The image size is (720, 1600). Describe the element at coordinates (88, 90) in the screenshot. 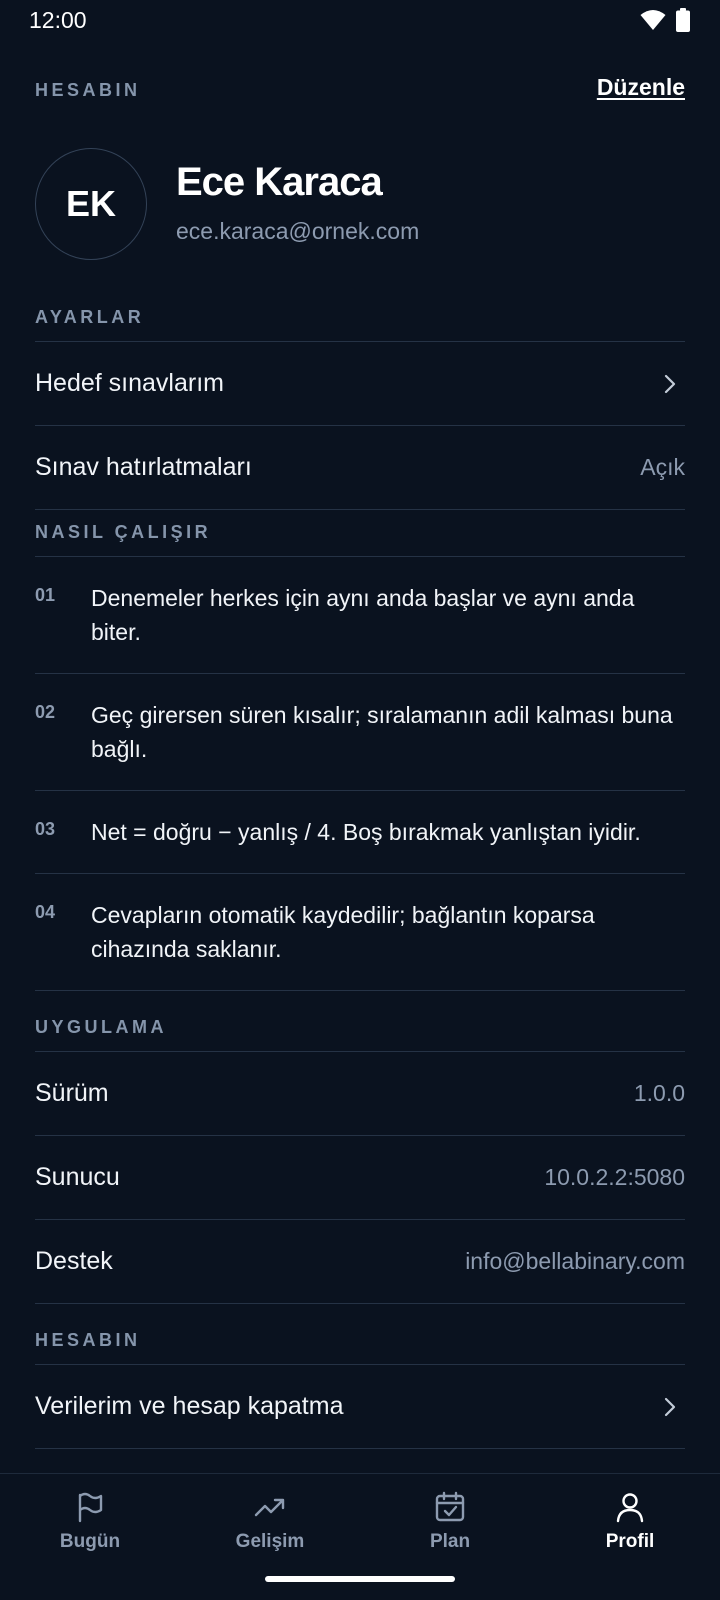

I see `section-label-account: HESABIN` at that location.